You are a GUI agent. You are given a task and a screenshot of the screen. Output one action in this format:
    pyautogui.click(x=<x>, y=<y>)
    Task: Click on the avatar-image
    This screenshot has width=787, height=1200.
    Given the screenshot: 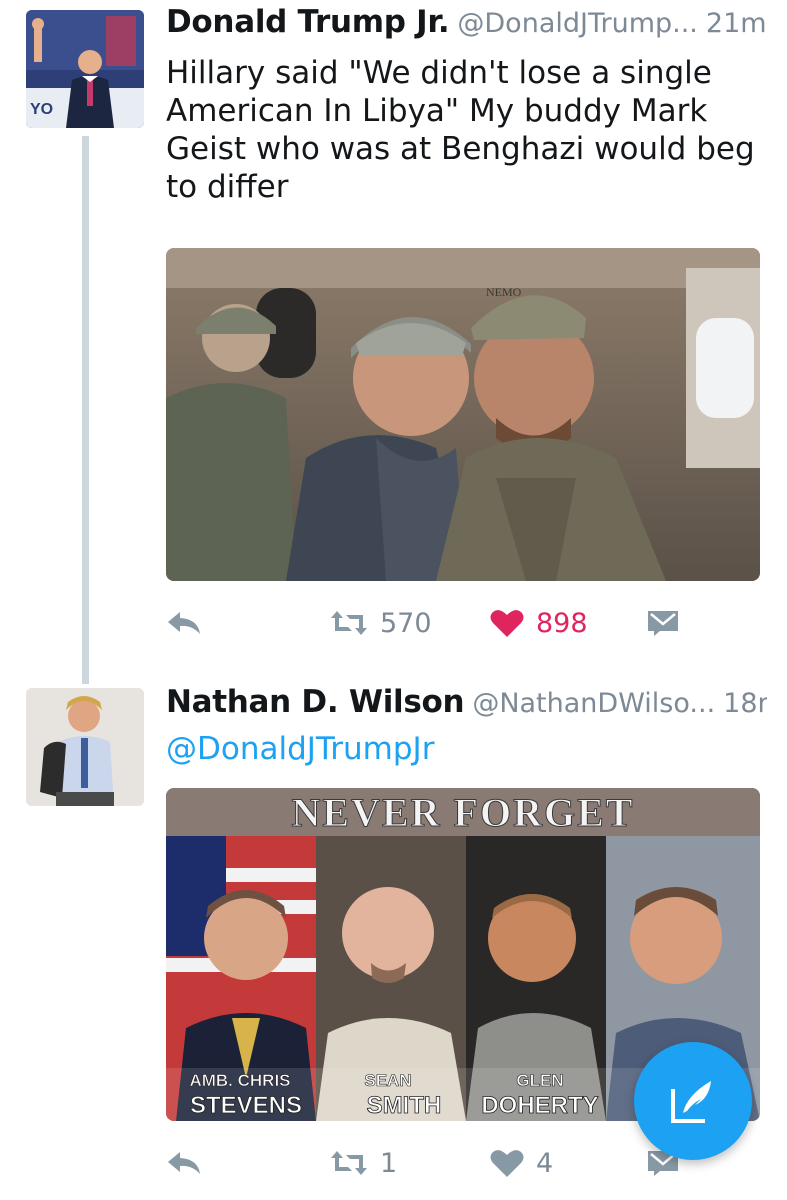 What is the action you would take?
    pyautogui.click(x=85, y=747)
    